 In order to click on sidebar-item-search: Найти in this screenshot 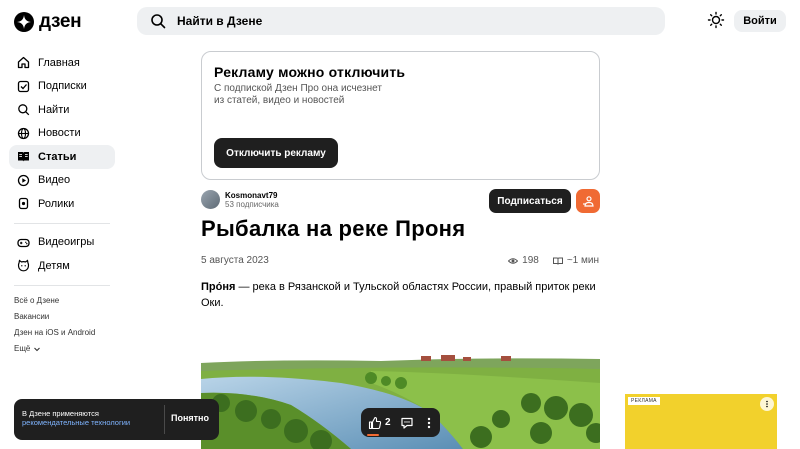, I will do `click(62, 110)`.